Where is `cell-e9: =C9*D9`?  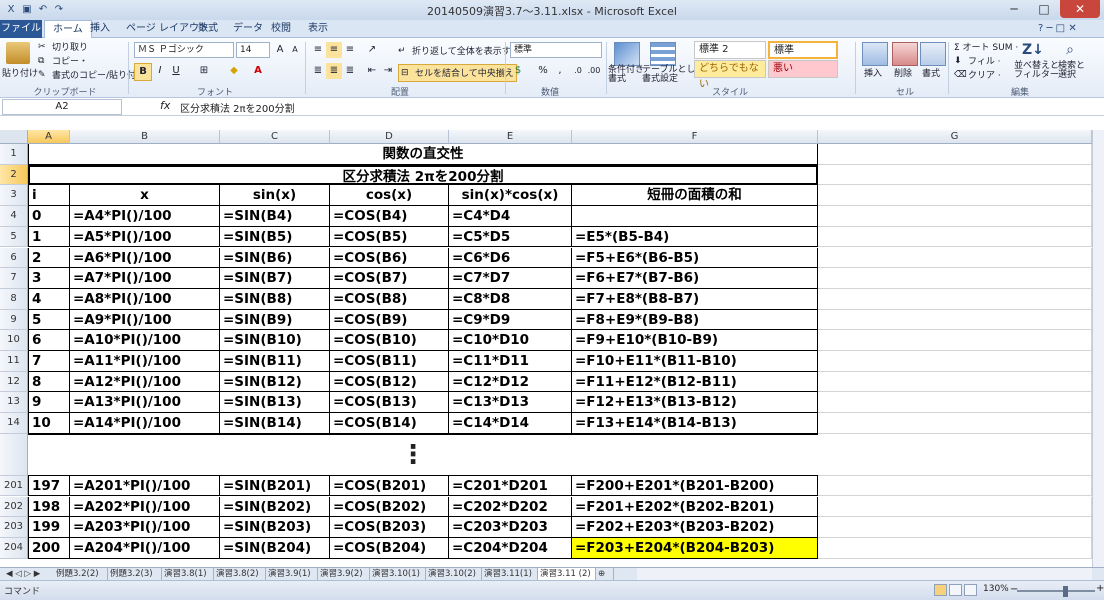 cell-e9: =C9*D9 is located at coordinates (510, 320).